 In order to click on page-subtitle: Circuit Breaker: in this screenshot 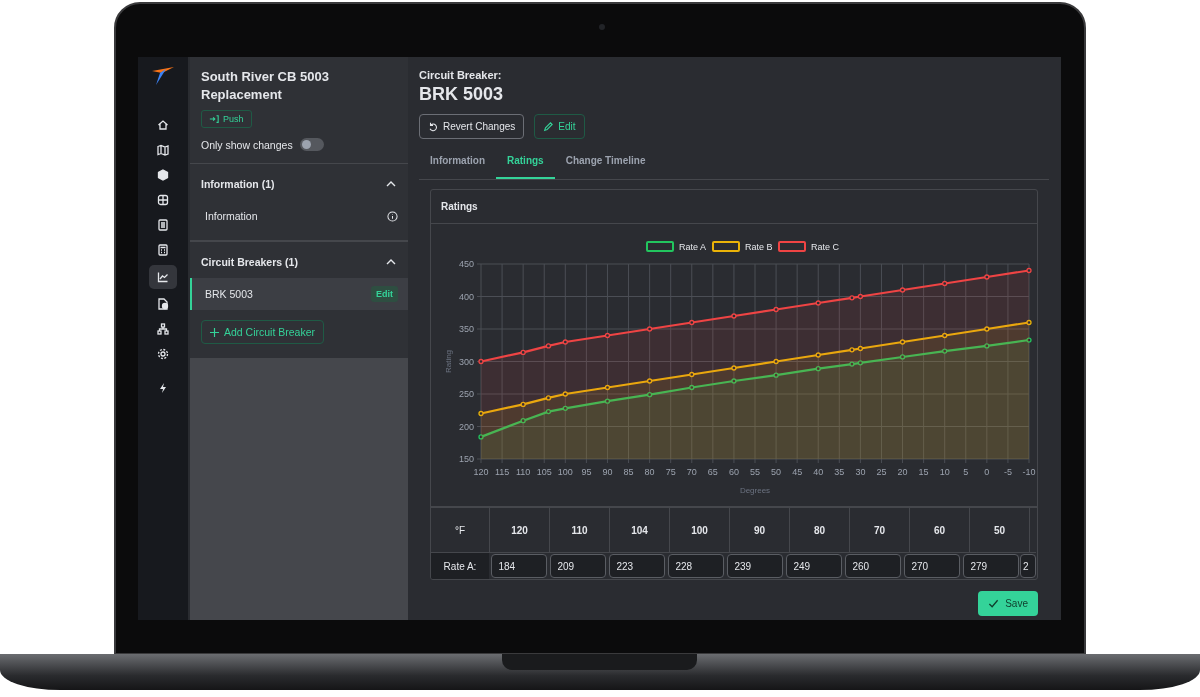, I will do `click(461, 75)`.